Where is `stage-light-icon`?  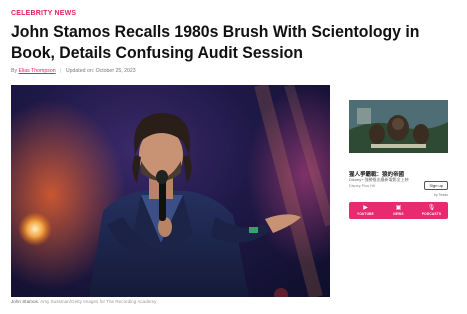 stage-light-icon is located at coordinates (35, 229).